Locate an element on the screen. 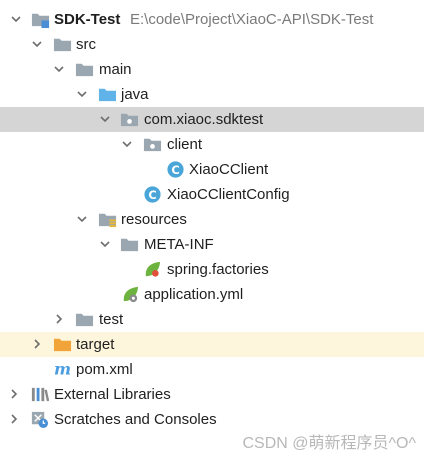  watermark: CSDN @萌新程序员^O^ is located at coordinates (329, 443).